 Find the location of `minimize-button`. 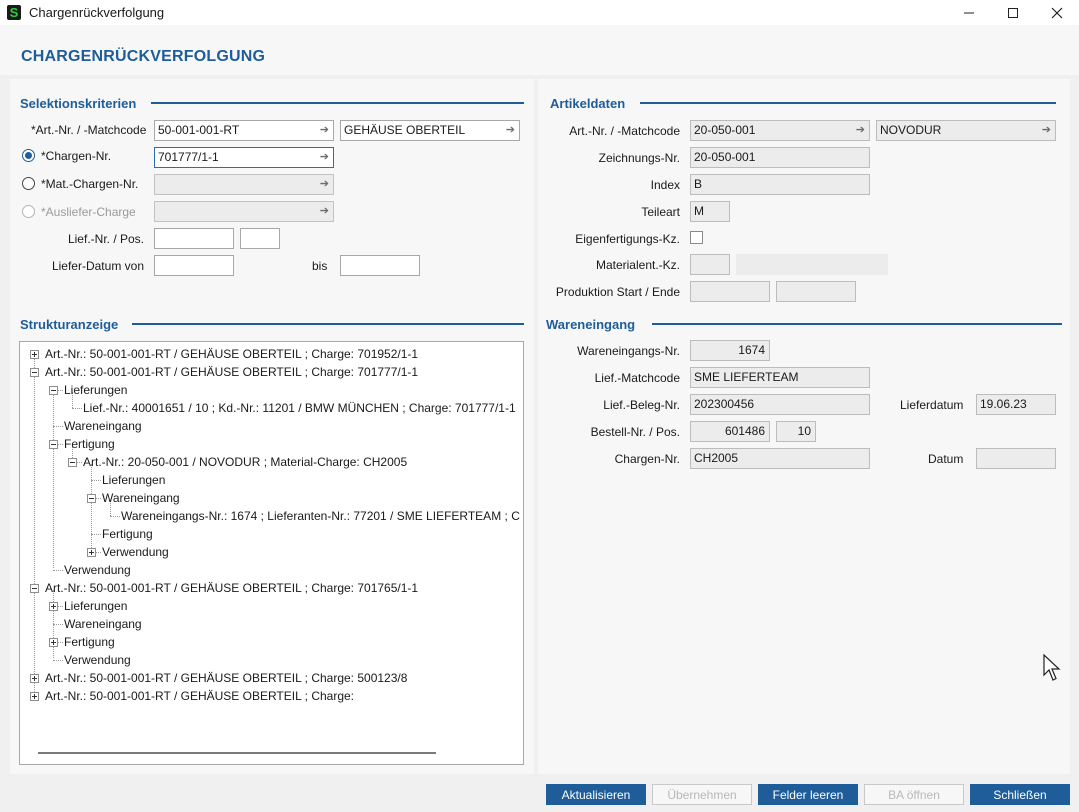

minimize-button is located at coordinates (969, 12).